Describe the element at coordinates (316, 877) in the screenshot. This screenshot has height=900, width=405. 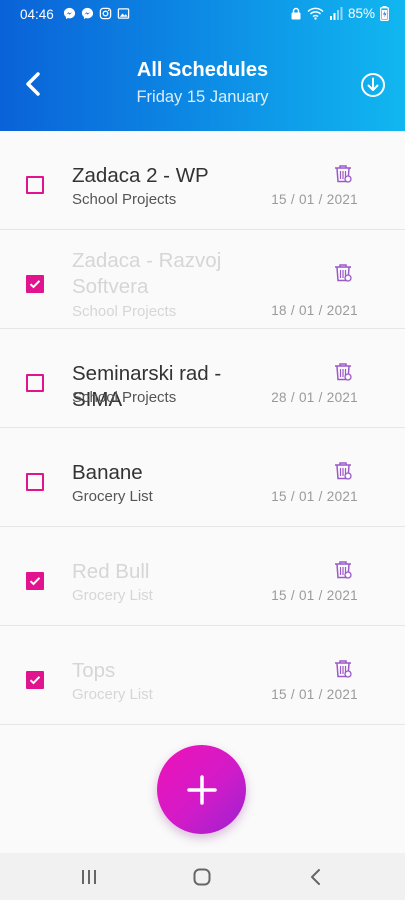
I see `back-icon` at that location.